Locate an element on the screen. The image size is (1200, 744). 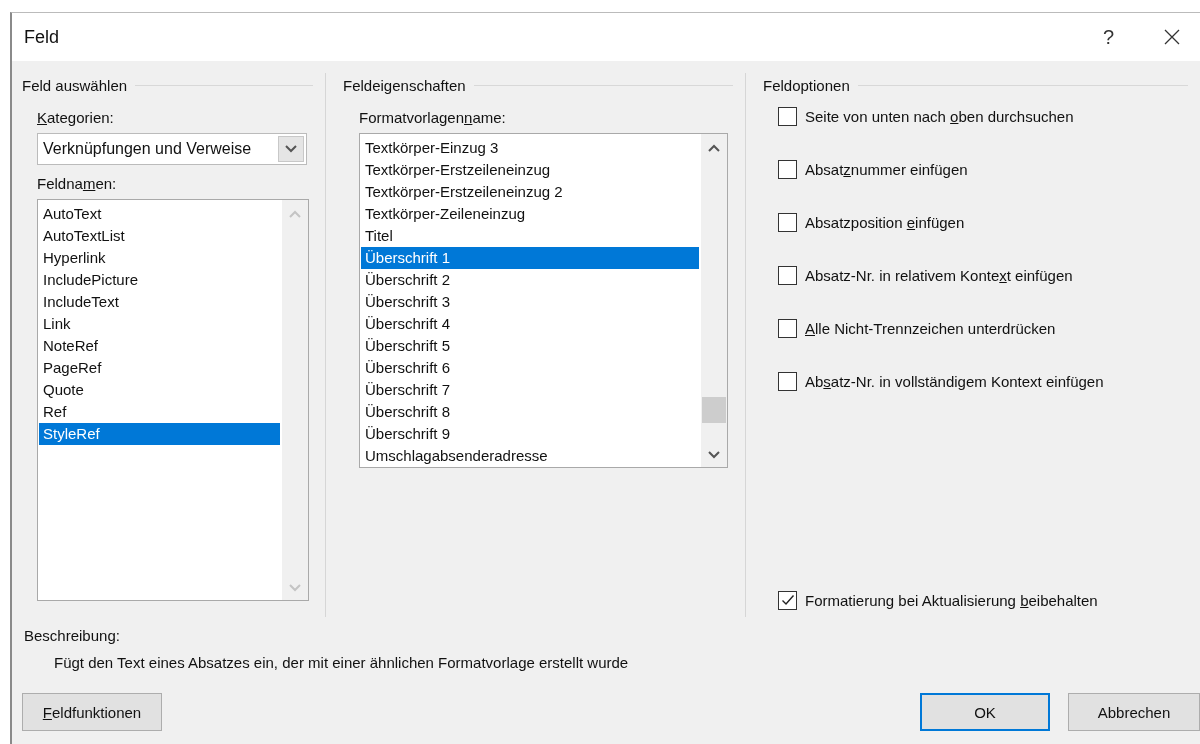
checkbox-option: Absatz-Nr. in relativem Kontext einfügen is located at coordinates (925, 275).